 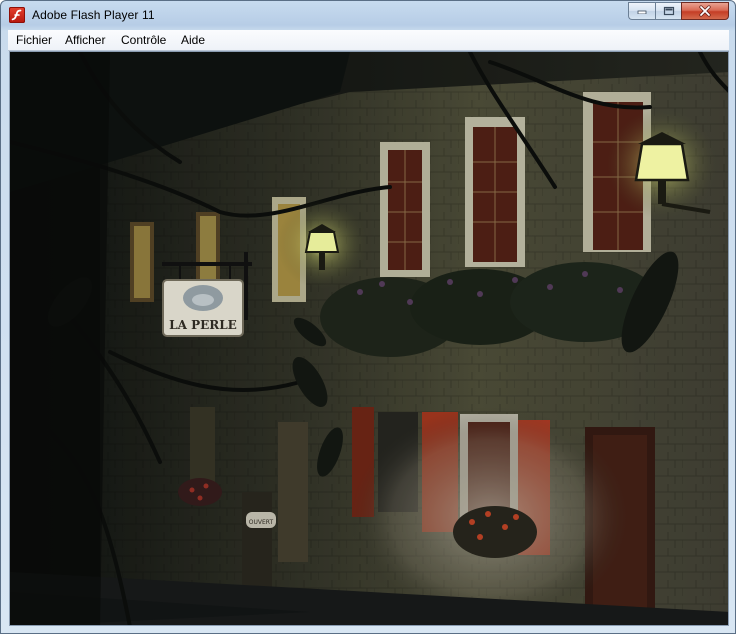 What do you see at coordinates (203, 325) in the screenshot?
I see `sign-text: LA PERLE` at bounding box center [203, 325].